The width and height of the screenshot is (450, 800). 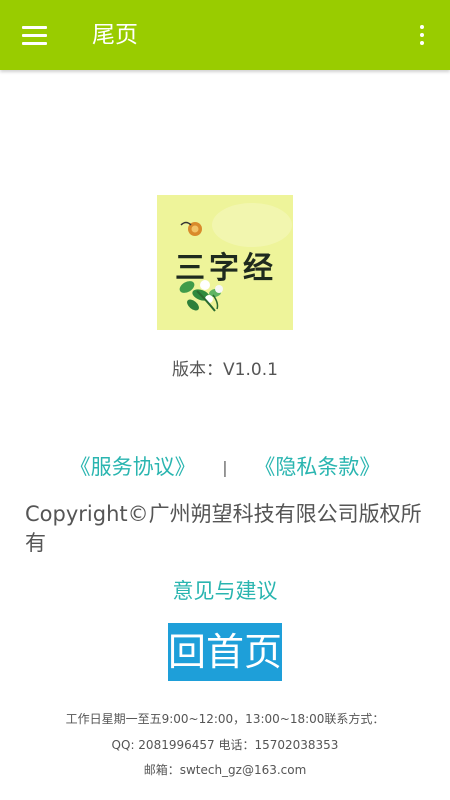 I want to click on legal-links: 《服务协议》 | 《隐私条款》, so click(x=225, y=467).